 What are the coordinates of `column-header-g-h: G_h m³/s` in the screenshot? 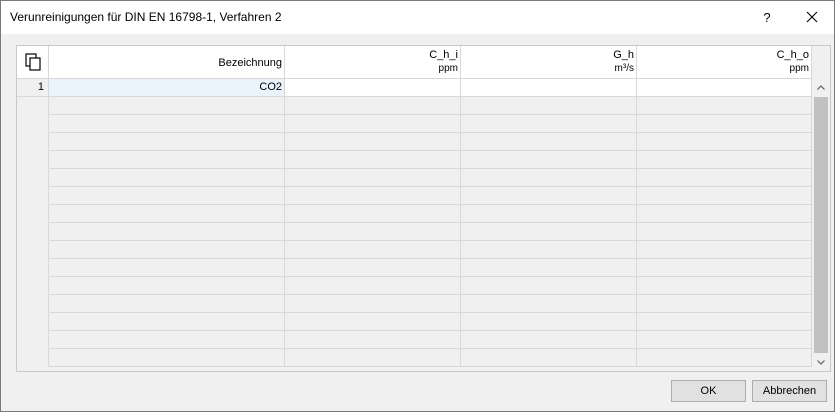 It's located at (549, 62).